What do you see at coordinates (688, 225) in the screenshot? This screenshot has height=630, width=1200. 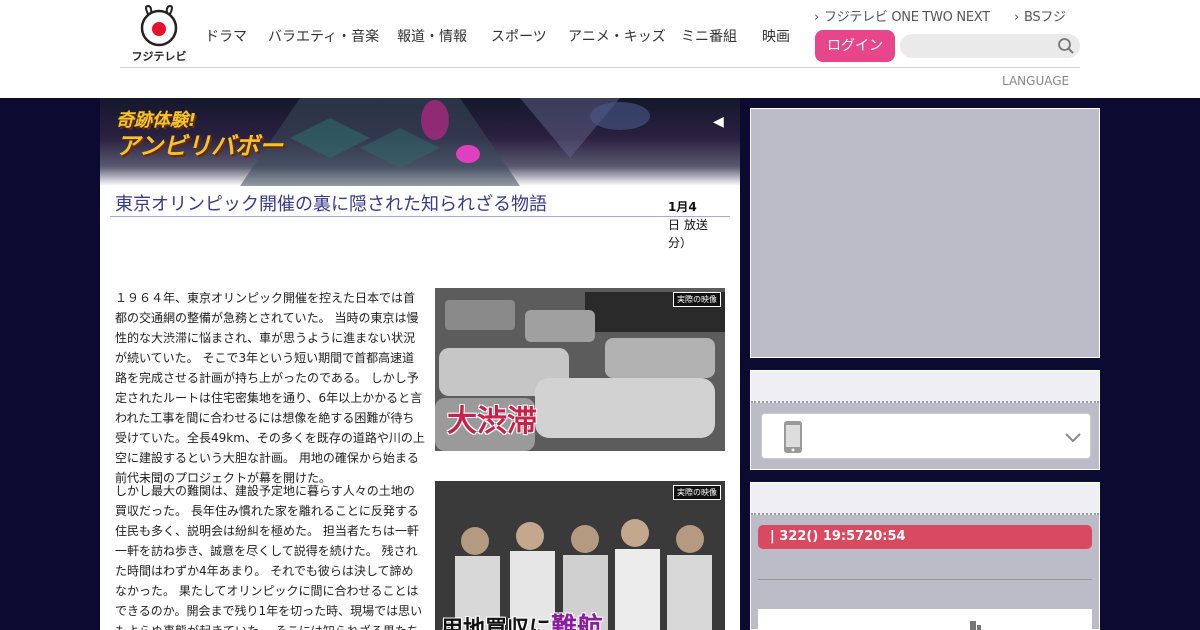 I see `broadcast-note: 日 放送` at bounding box center [688, 225].